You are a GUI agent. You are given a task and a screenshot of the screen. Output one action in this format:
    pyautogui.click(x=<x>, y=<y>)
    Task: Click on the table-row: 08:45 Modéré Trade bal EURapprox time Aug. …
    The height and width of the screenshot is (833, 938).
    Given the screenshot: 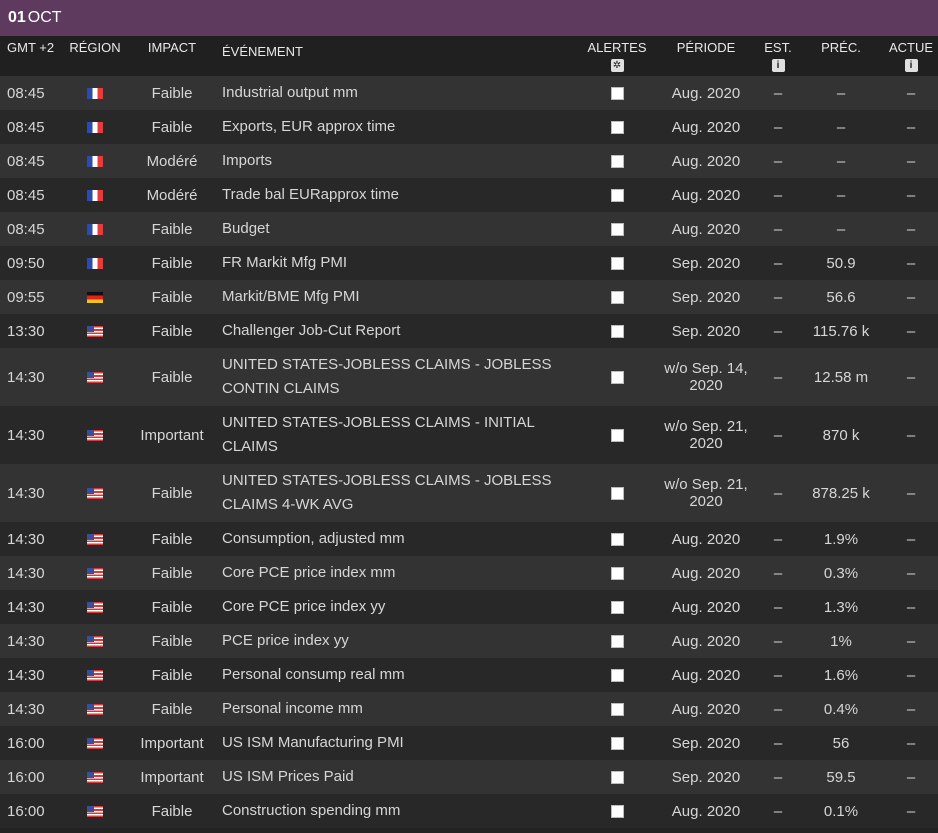 What is the action you would take?
    pyautogui.click(x=469, y=195)
    